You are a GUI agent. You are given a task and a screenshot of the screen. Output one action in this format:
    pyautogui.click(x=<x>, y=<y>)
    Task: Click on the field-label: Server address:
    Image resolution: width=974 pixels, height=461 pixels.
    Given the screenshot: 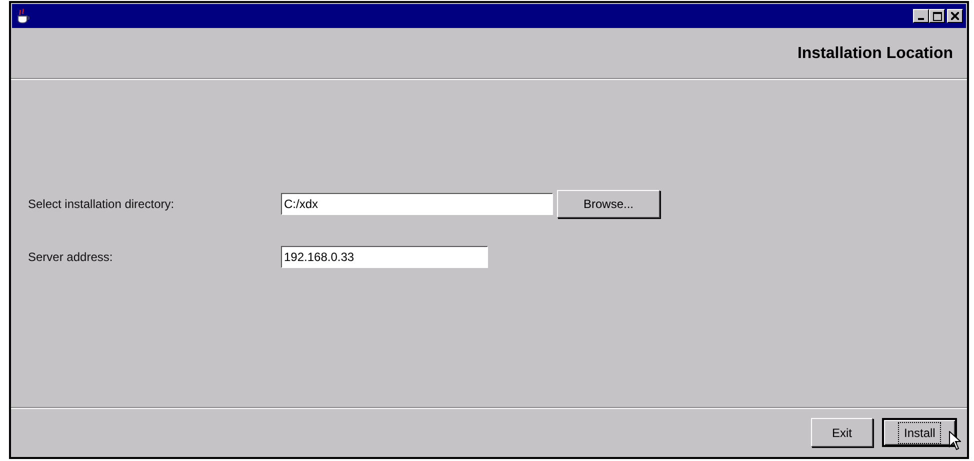 What is the action you would take?
    pyautogui.click(x=71, y=257)
    